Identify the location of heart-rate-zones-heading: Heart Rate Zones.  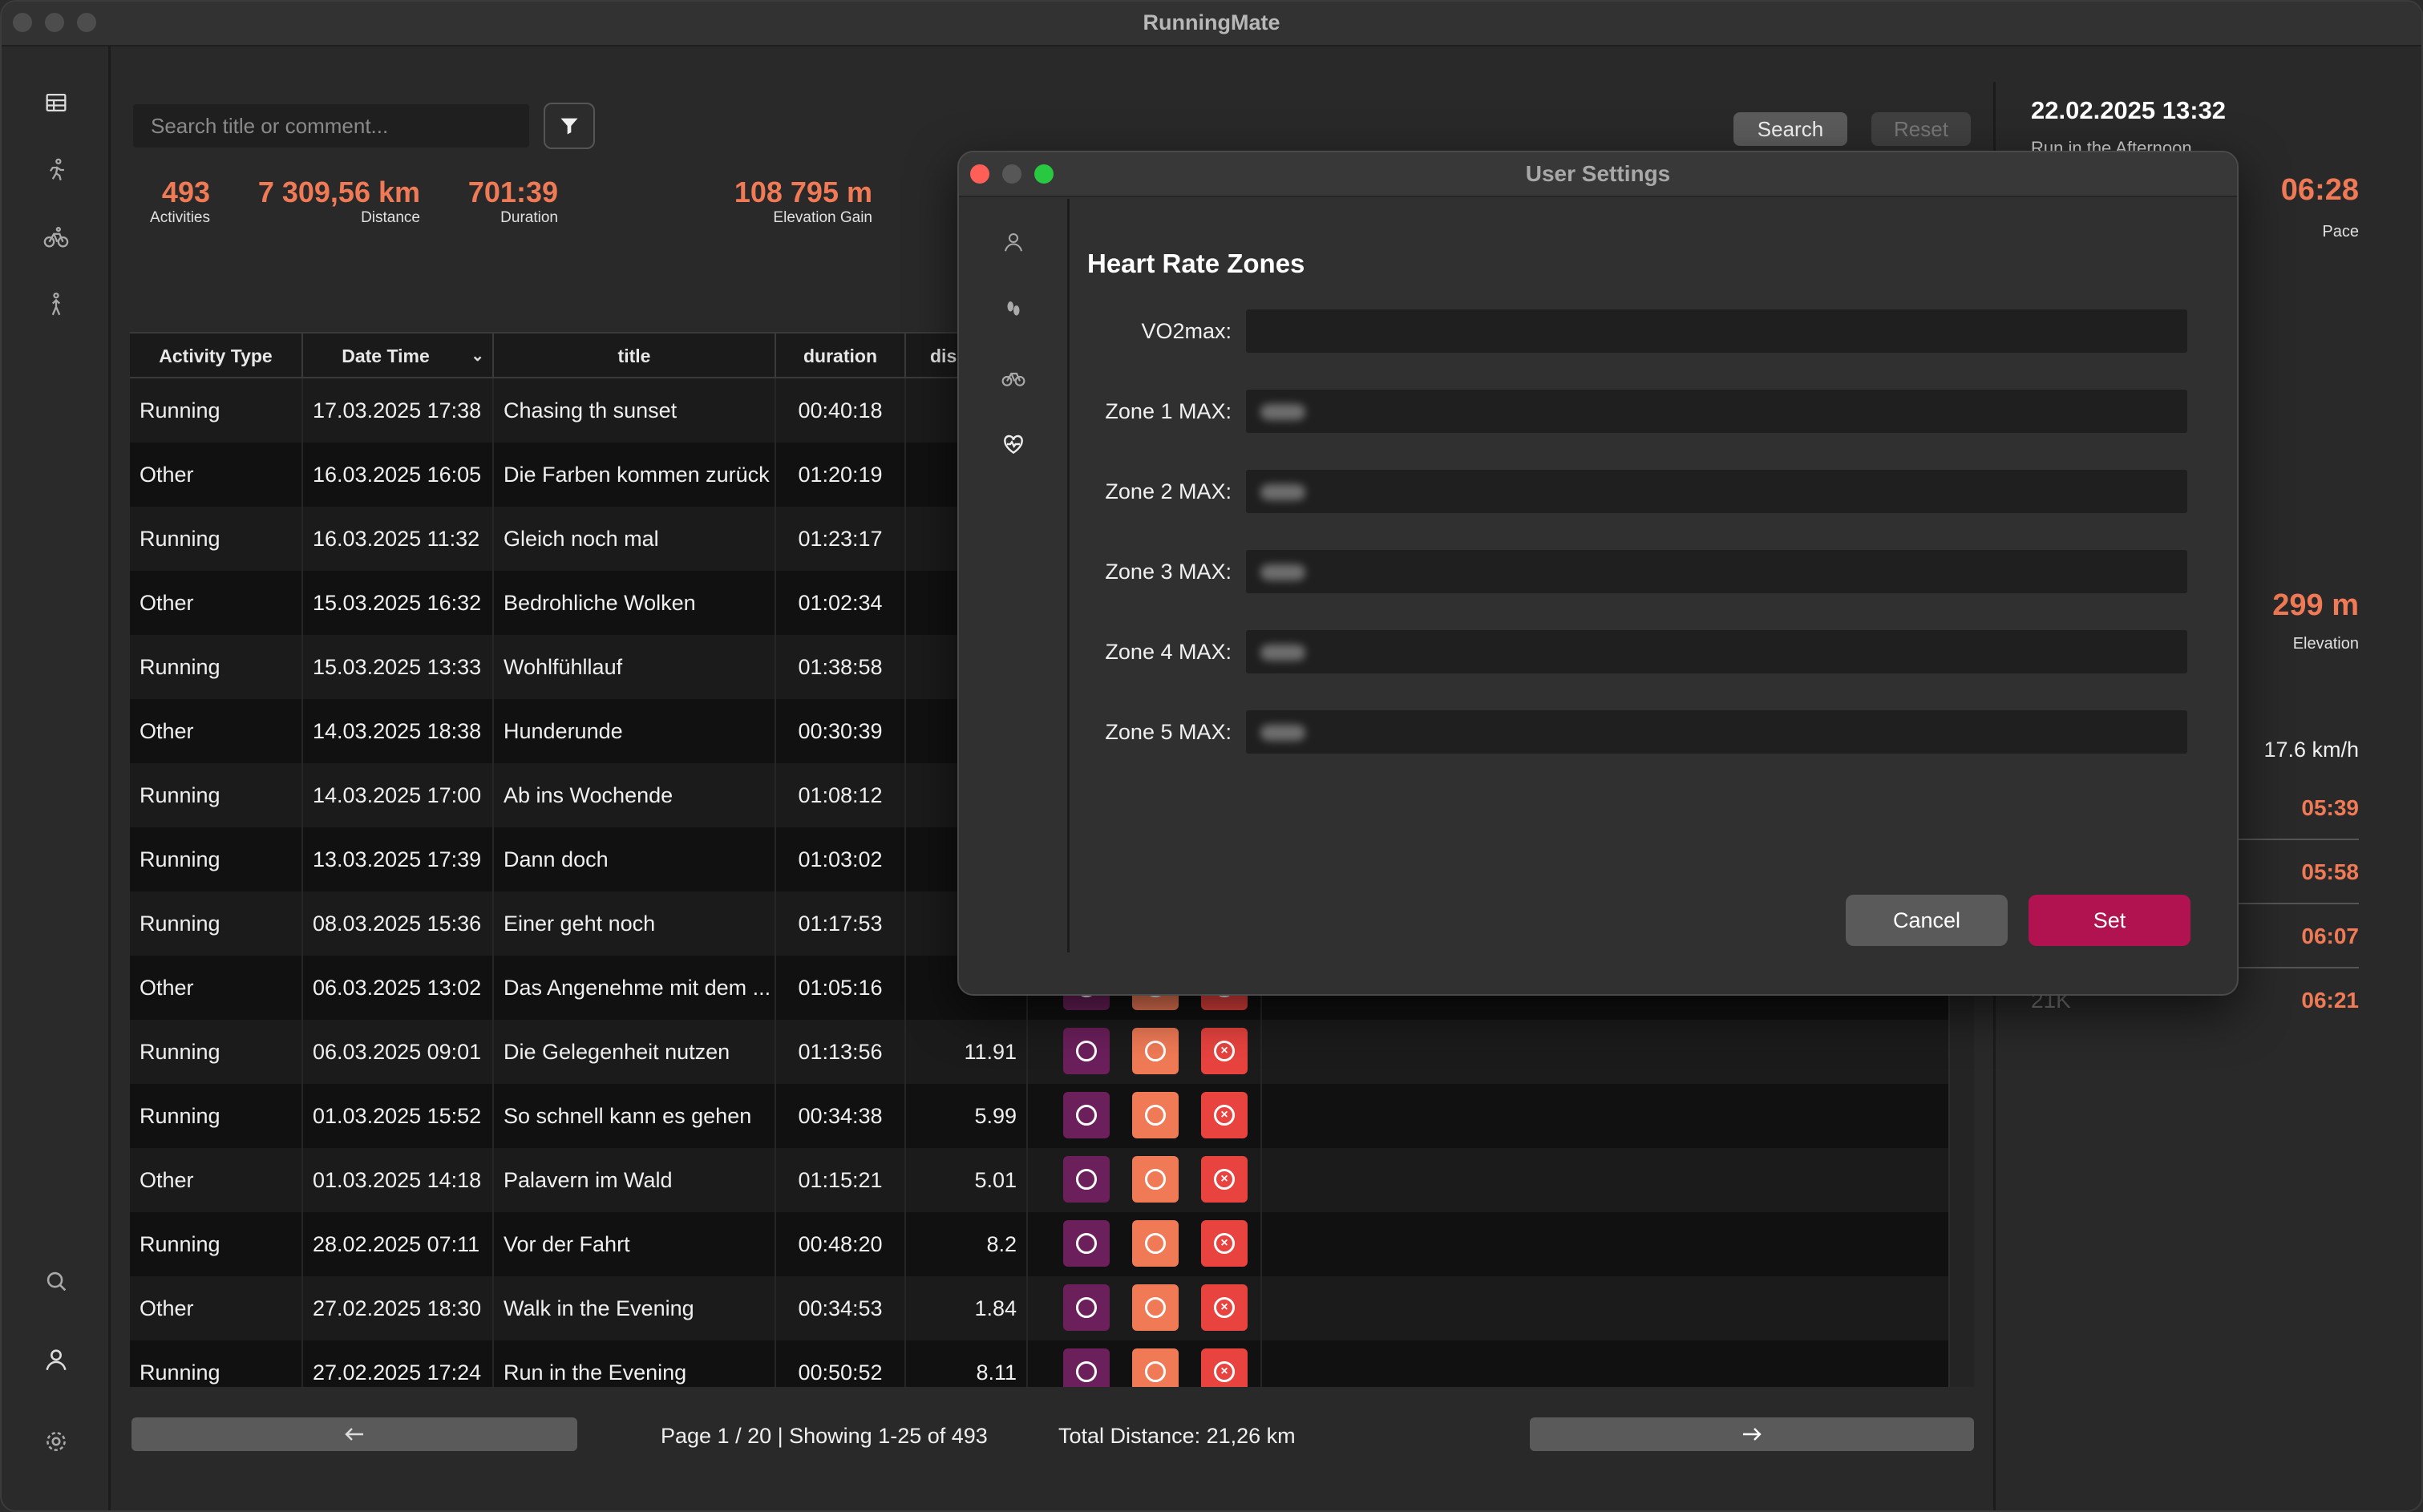
(1196, 263).